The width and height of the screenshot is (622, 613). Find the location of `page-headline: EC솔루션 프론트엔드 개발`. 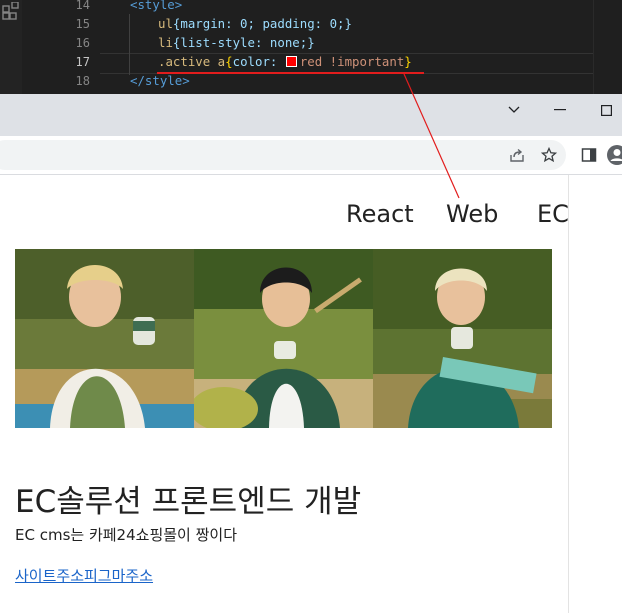

page-headline: EC솔루션 프론트엔드 개발 is located at coordinates (188, 502).